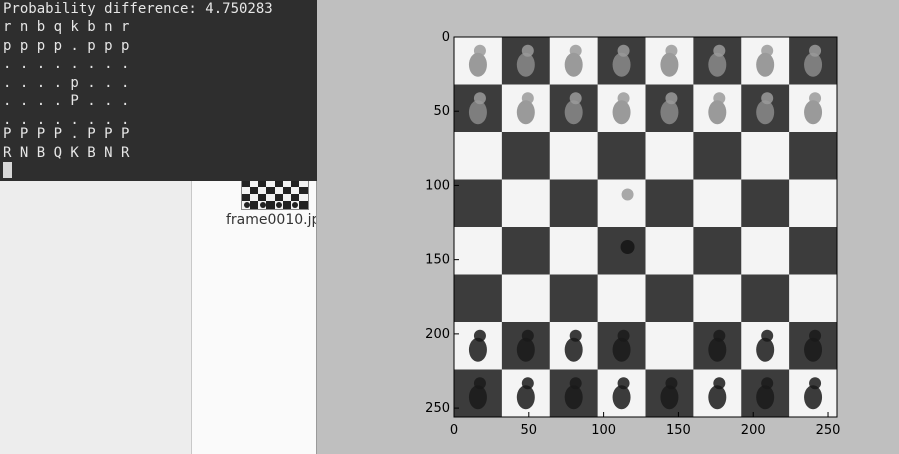 The height and width of the screenshot is (454, 899). What do you see at coordinates (271, 220) in the screenshot?
I see `thumbnail-filename: frame0010.jp` at bounding box center [271, 220].